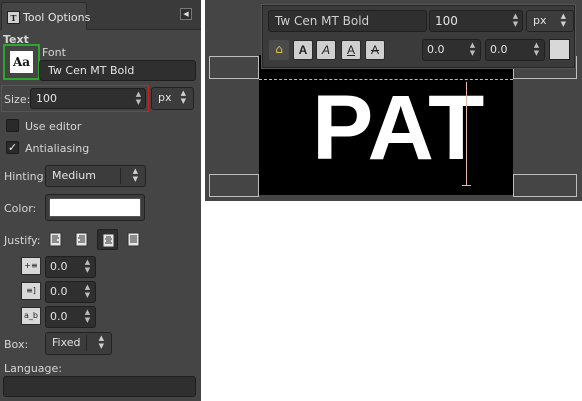  What do you see at coordinates (13, 17) in the screenshot?
I see `text-tool-icon: T` at bounding box center [13, 17].